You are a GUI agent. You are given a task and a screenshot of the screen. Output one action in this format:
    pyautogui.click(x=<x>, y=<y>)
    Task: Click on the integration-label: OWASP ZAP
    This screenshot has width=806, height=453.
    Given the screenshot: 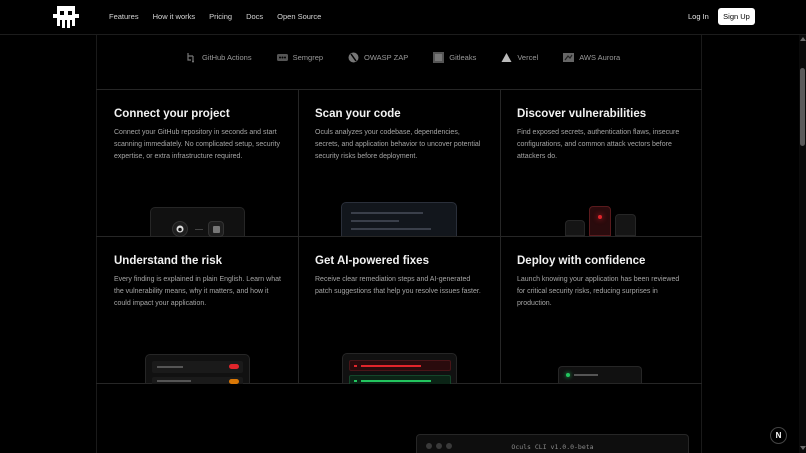 What is the action you would take?
    pyautogui.click(x=386, y=57)
    